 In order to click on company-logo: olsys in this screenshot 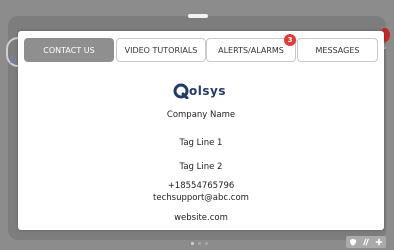, I will do `click(199, 91)`.